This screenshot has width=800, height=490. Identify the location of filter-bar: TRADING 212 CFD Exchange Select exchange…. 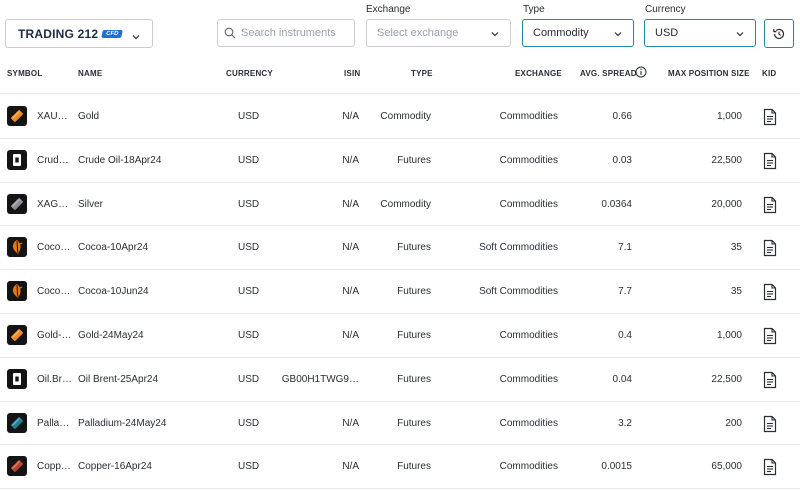
(400, 30).